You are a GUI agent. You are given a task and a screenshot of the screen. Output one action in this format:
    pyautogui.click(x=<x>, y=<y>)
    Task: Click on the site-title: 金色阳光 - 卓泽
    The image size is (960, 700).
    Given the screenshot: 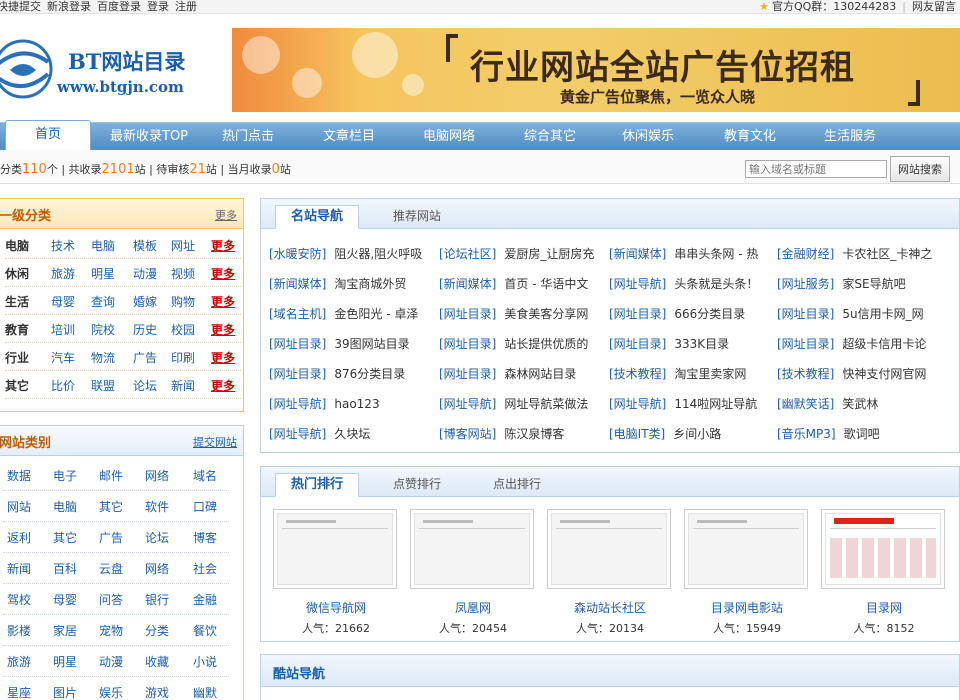 What is the action you would take?
    pyautogui.click(x=376, y=314)
    